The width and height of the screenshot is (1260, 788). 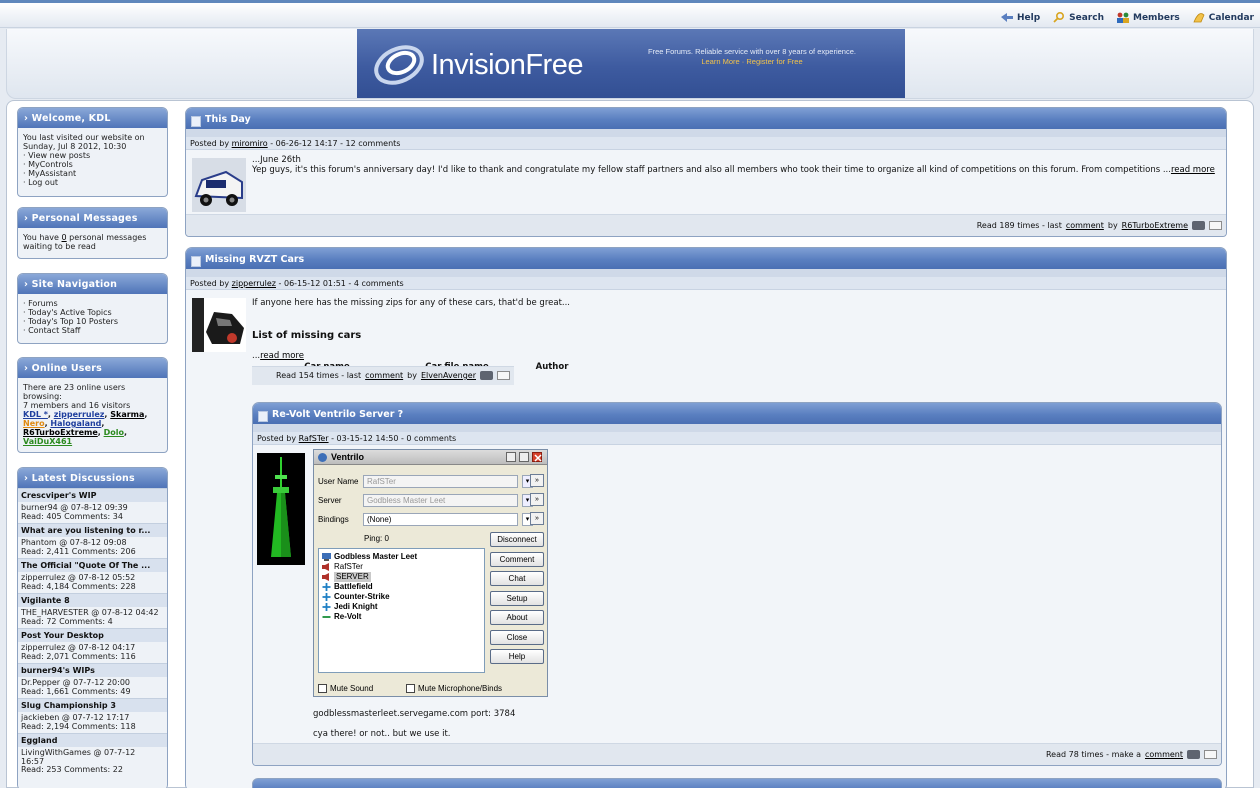 I want to click on search-link: Search, so click(x=1078, y=17).